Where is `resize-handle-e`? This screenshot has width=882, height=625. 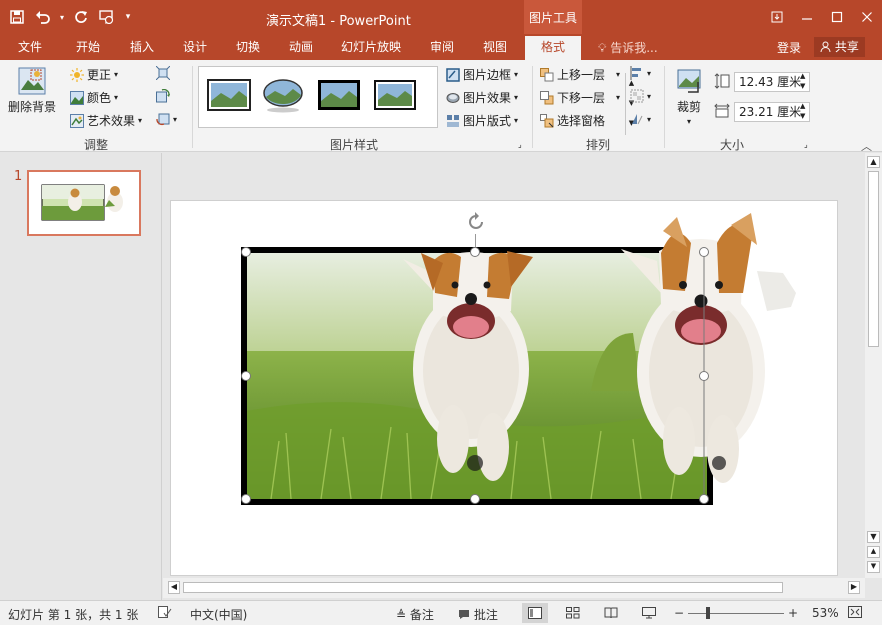 resize-handle-e is located at coordinates (704, 376).